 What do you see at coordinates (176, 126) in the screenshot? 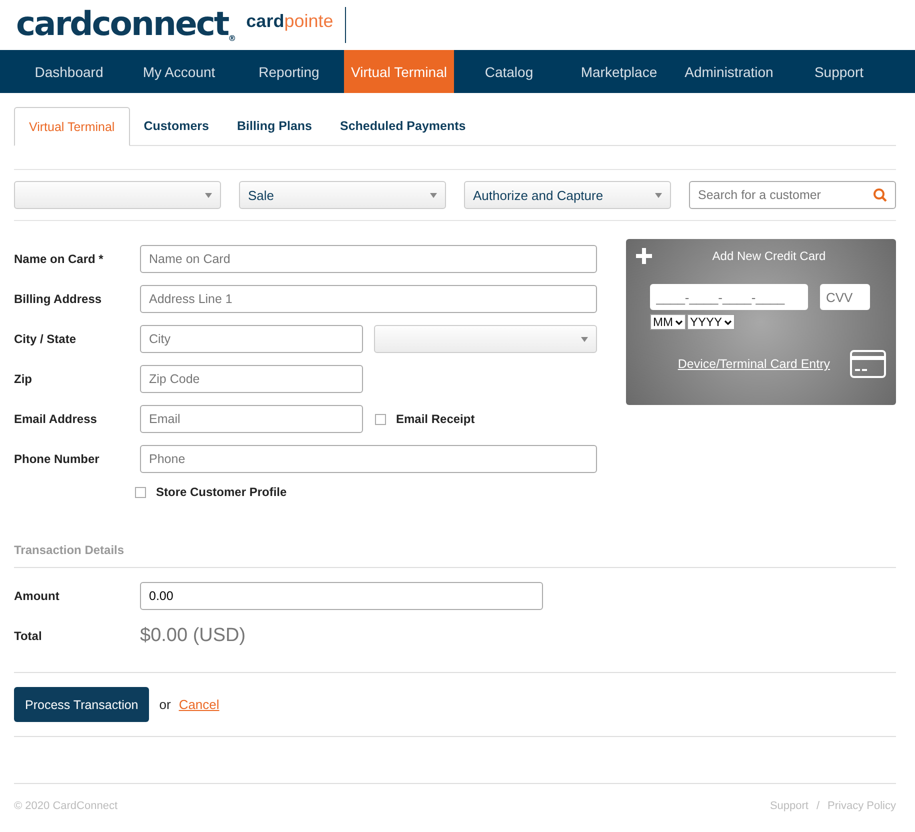
I see `tab: Customers` at bounding box center [176, 126].